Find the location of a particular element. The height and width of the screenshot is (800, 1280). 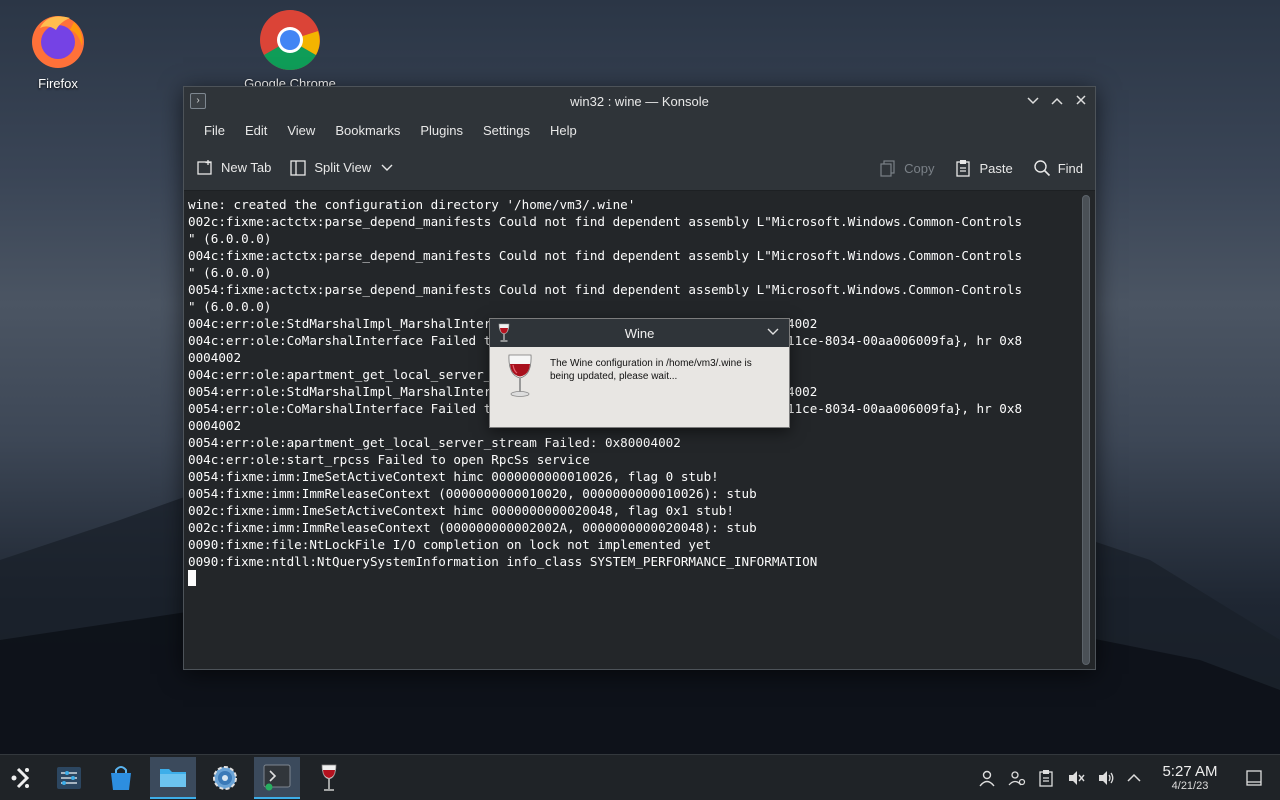

paste-icon is located at coordinates (963, 168).